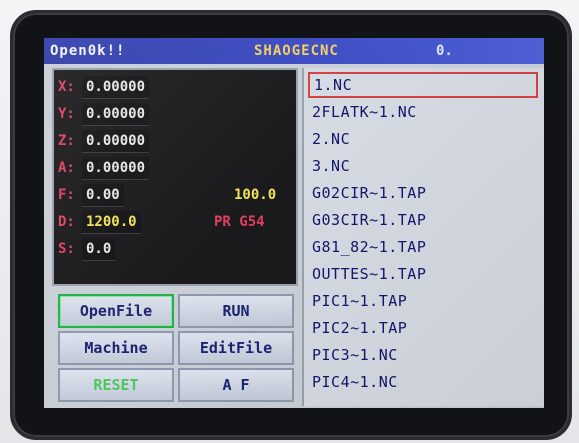 This screenshot has height=443, width=579. I want to click on run-button: RUN, so click(236, 311).